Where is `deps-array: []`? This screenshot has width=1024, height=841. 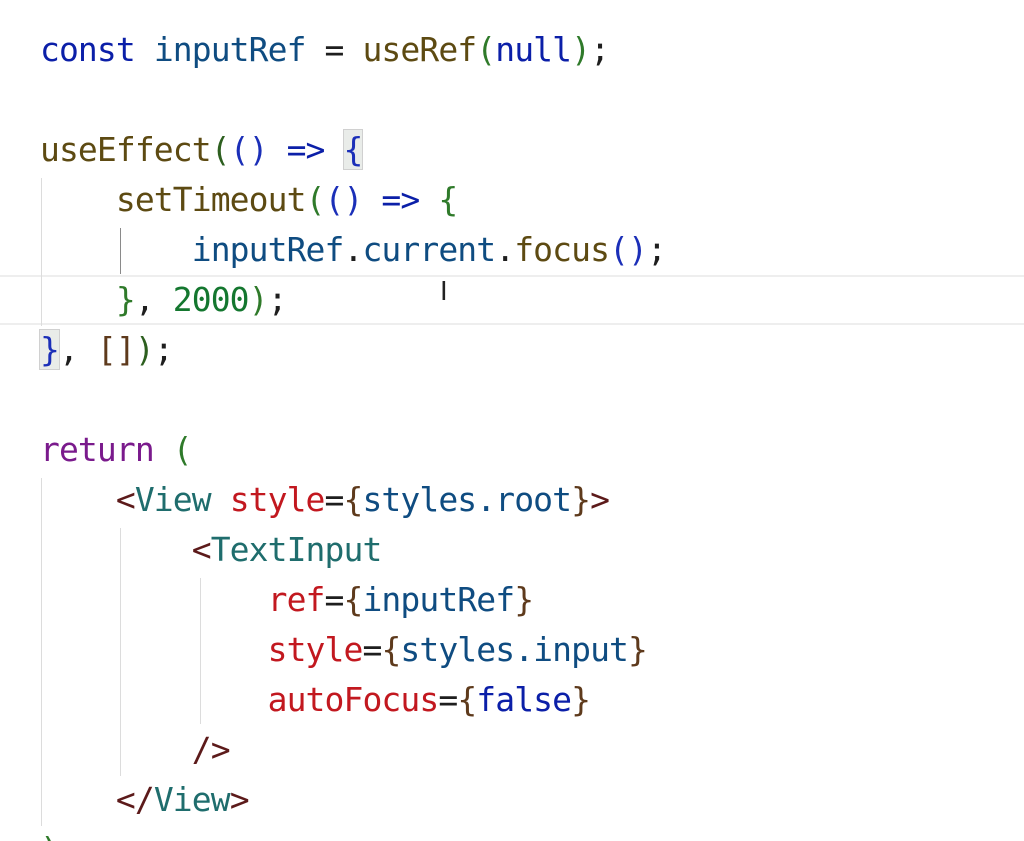 deps-array: [] is located at coordinates (116, 349).